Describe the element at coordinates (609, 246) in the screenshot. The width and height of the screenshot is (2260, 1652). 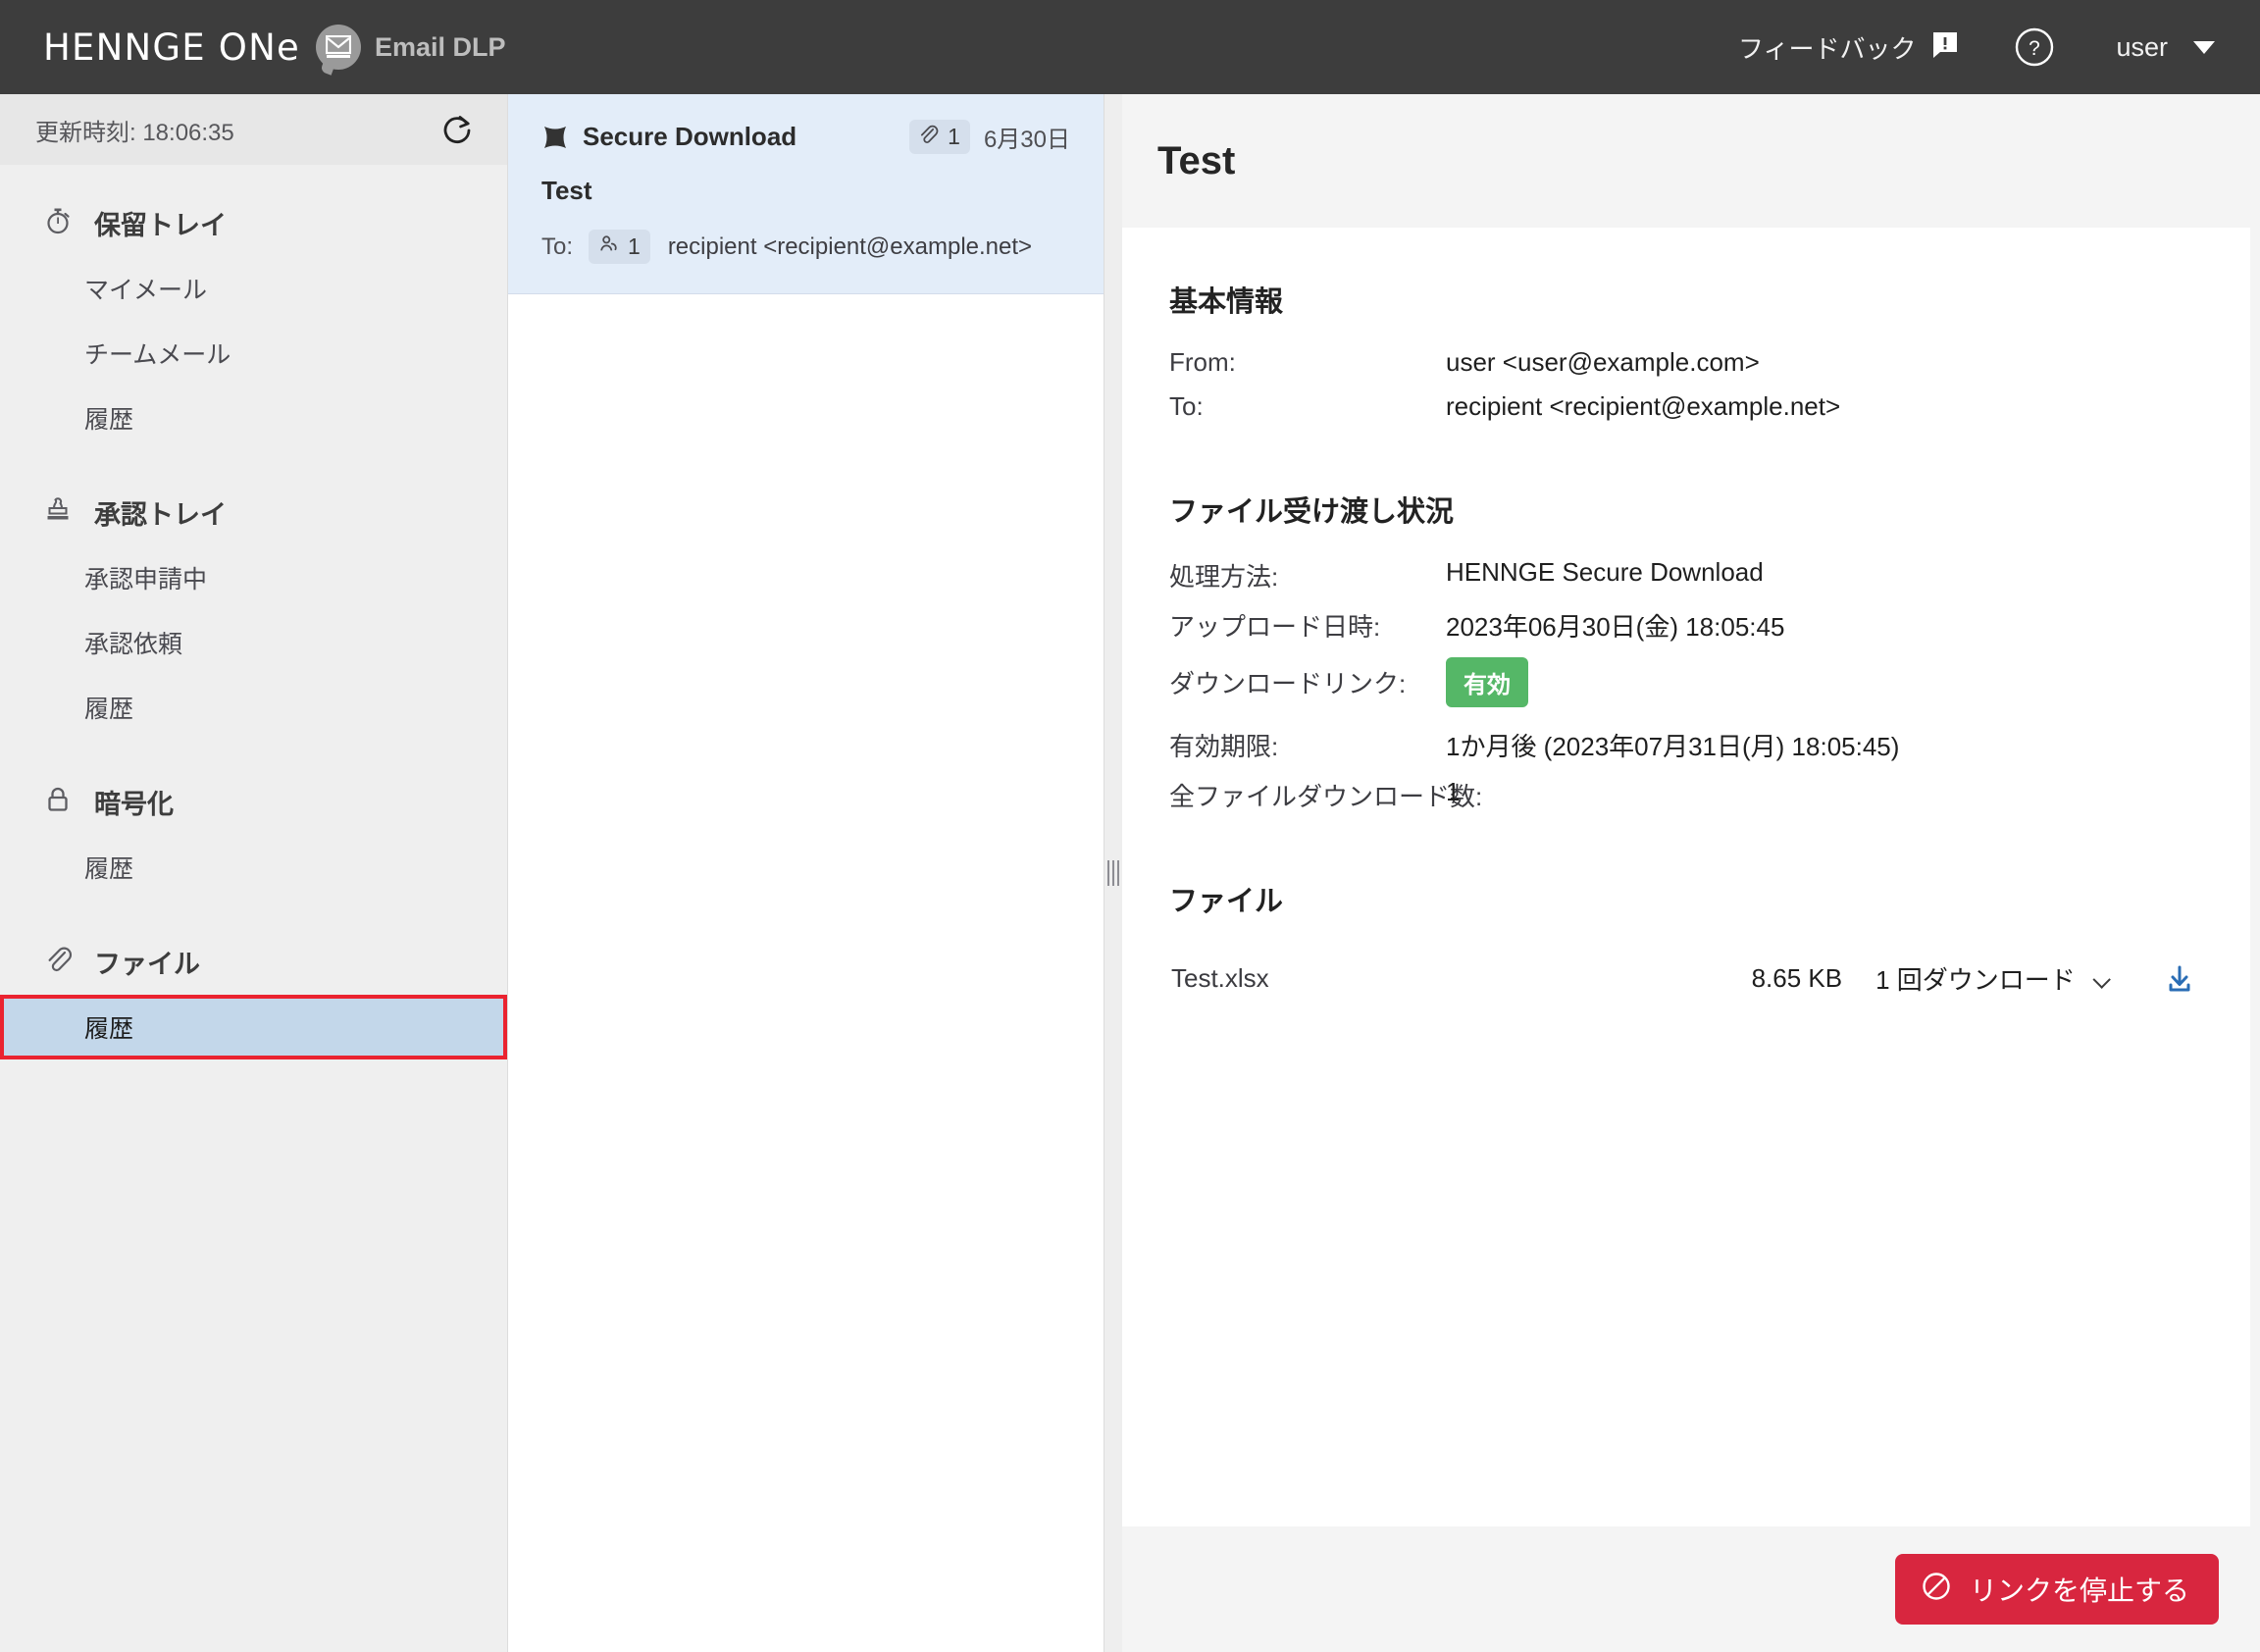
I see `people-icon` at that location.